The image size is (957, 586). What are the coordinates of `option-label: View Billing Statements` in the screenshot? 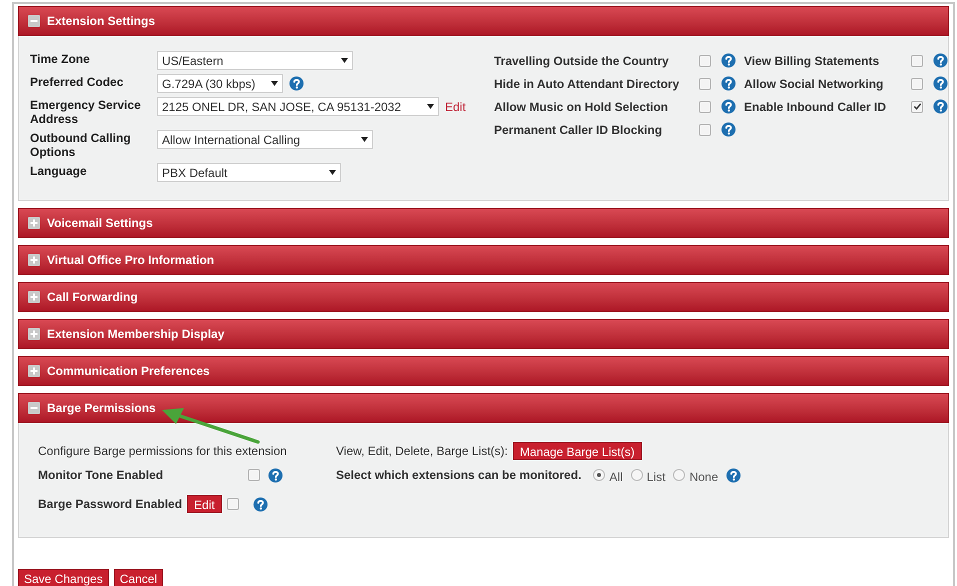 It's located at (812, 61).